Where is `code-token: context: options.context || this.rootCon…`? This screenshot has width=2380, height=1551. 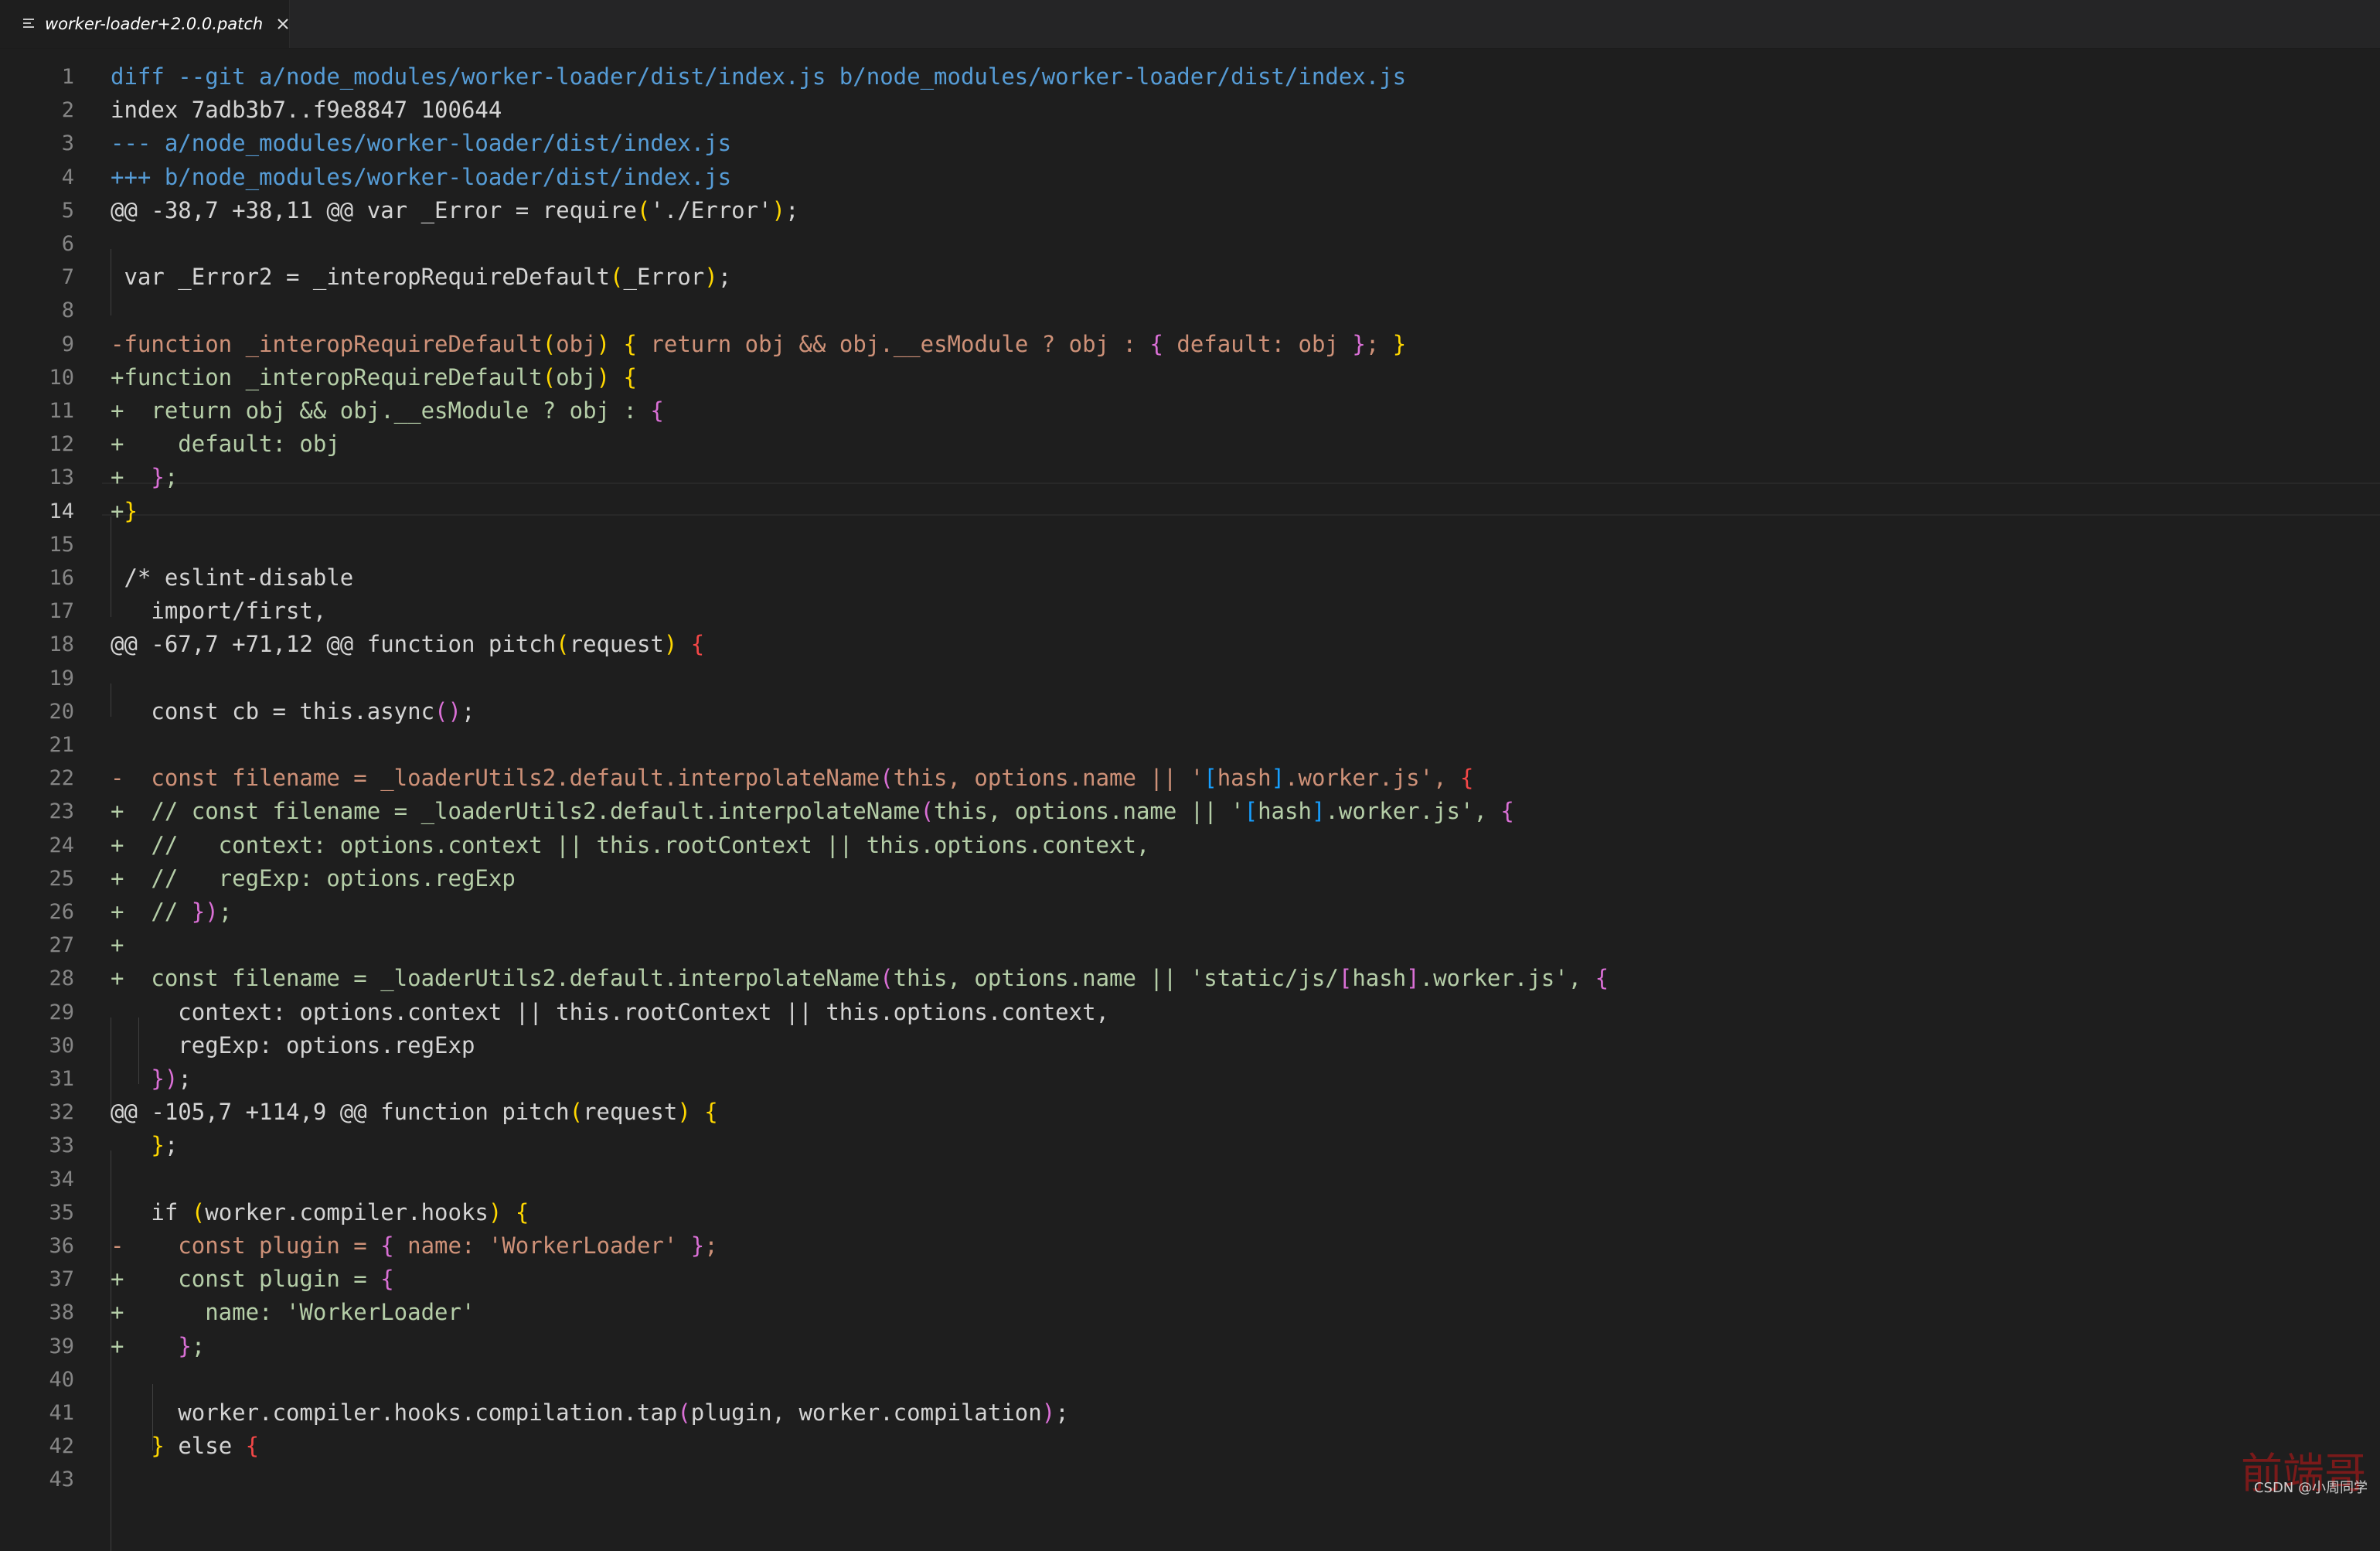 code-token: context: options.context || this.rootCon… is located at coordinates (610, 1011).